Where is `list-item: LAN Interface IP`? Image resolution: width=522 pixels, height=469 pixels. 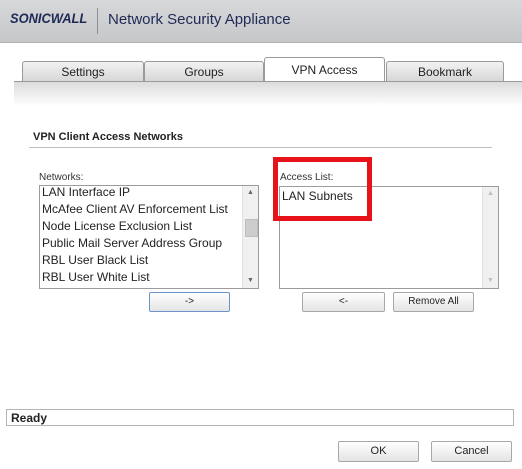
list-item: LAN Interface IP is located at coordinates (141, 193).